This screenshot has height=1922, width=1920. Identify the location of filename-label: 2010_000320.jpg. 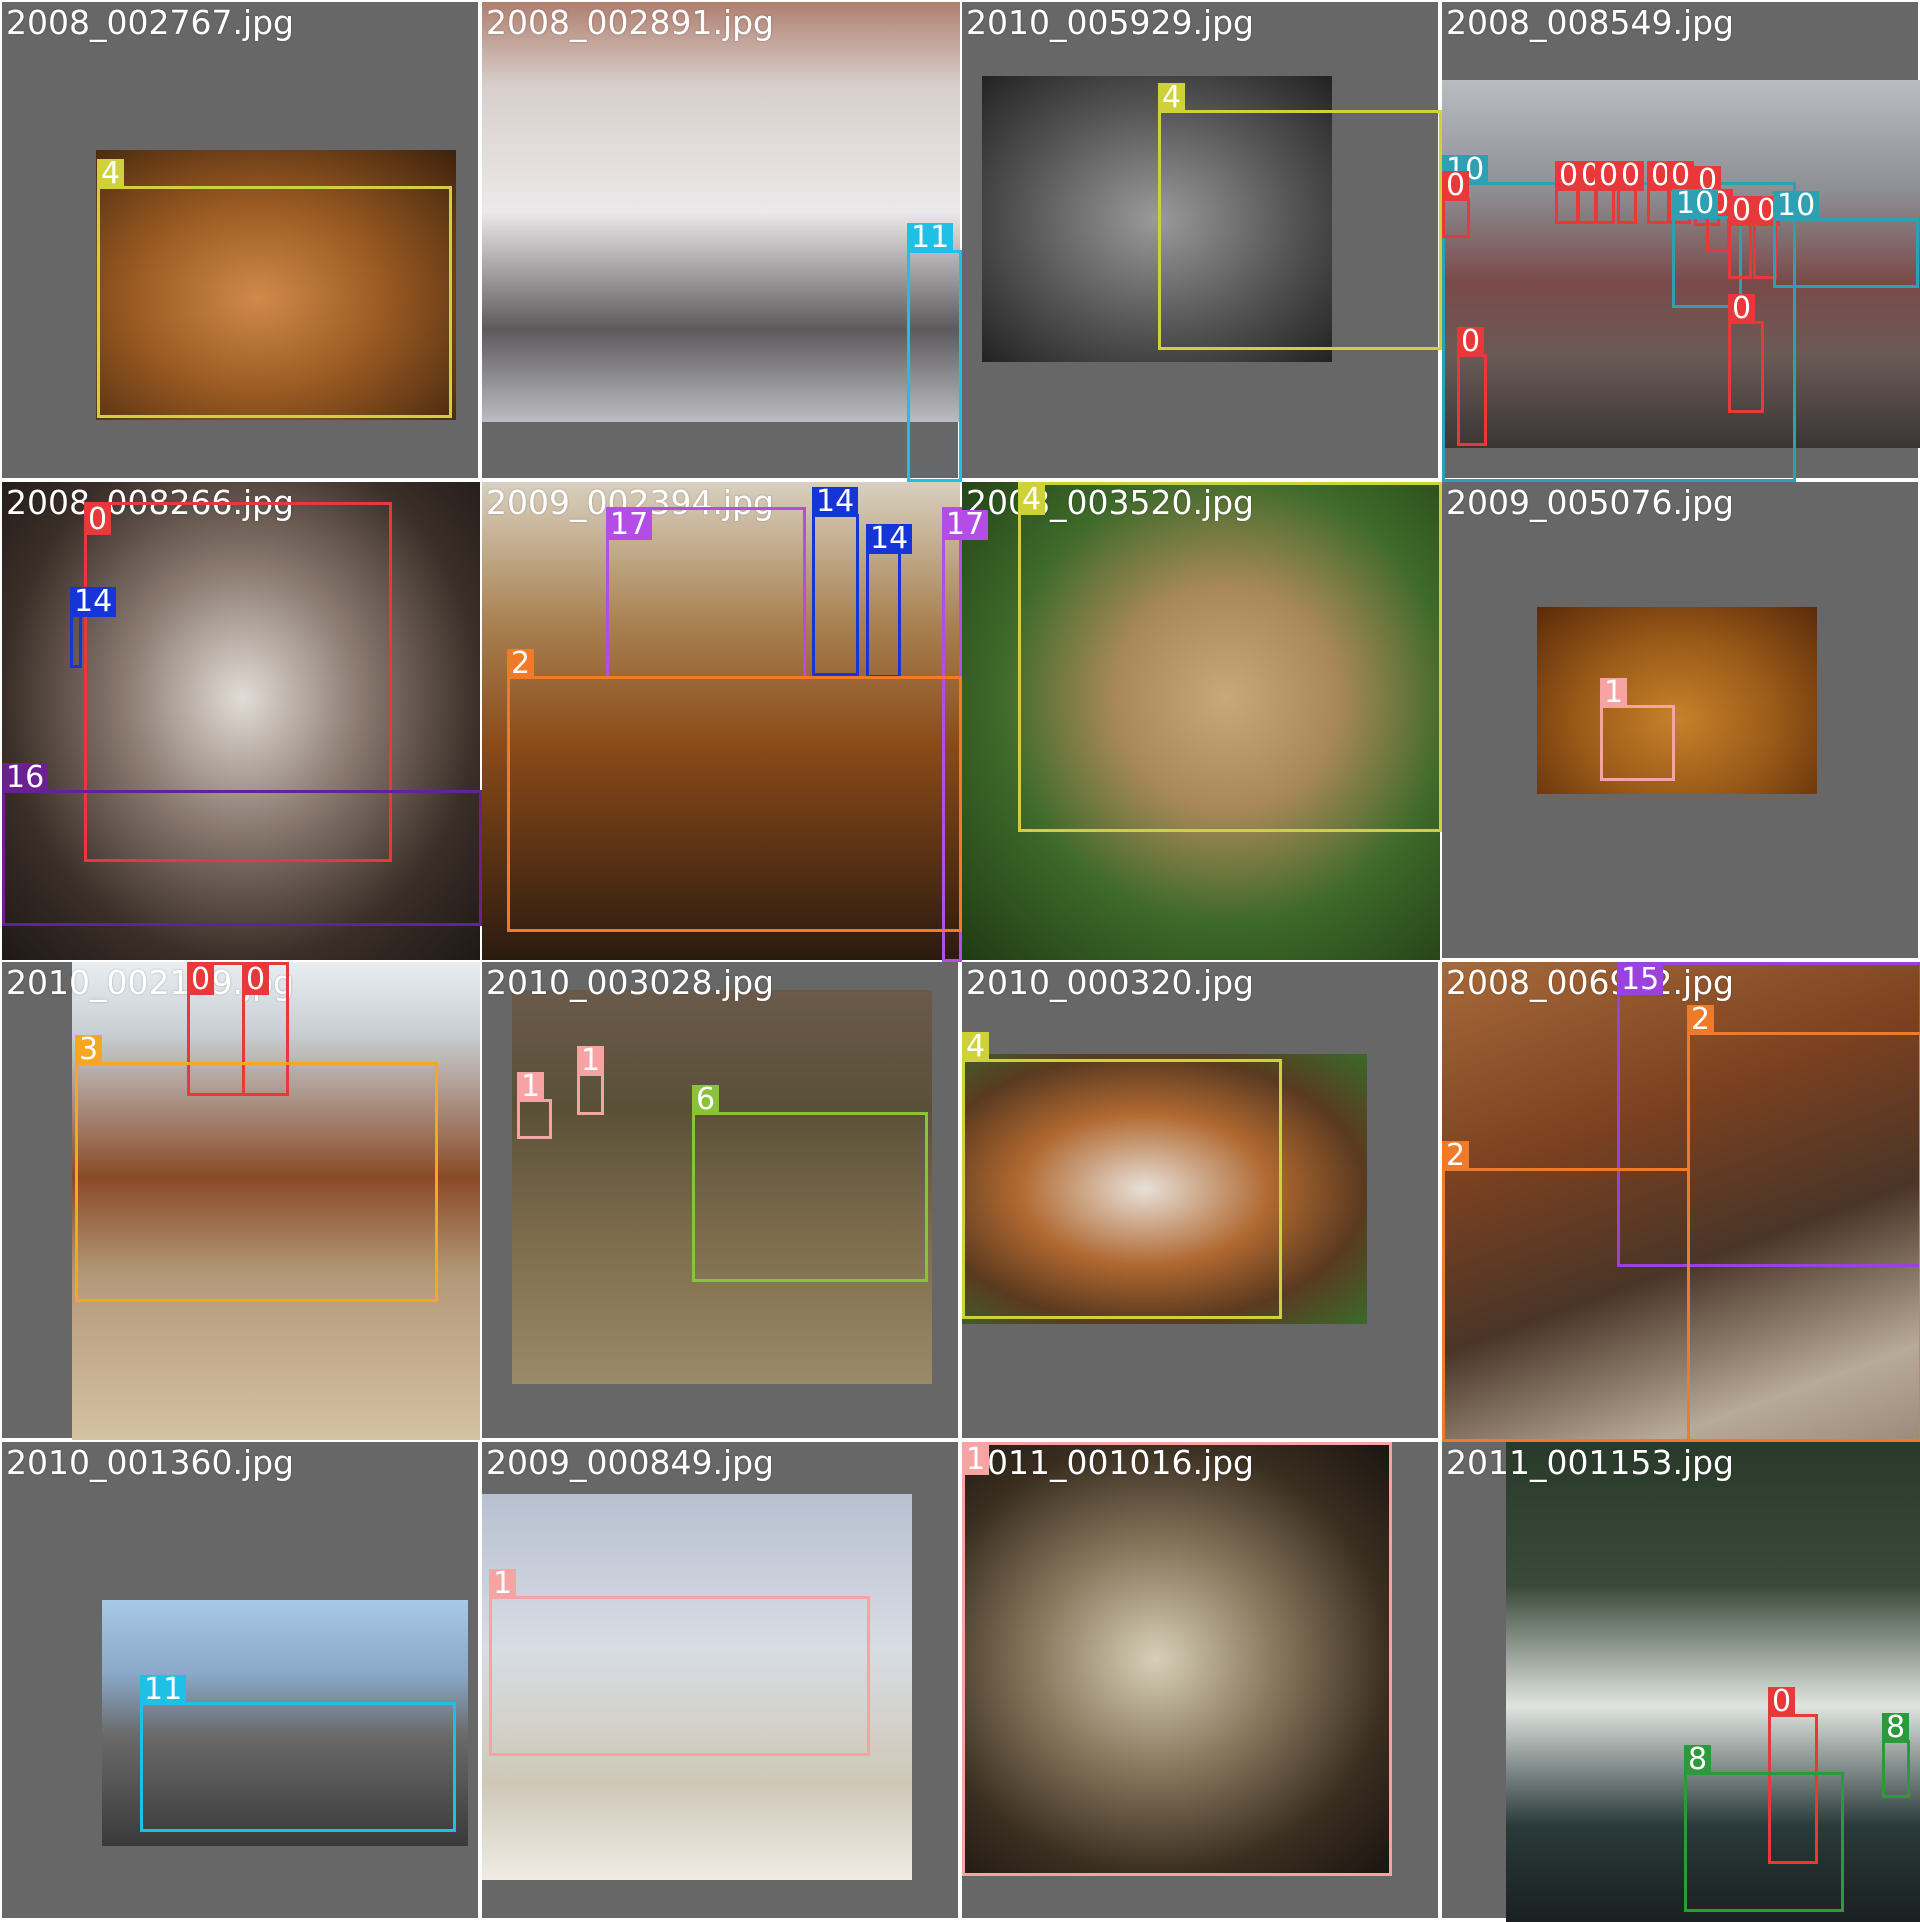
(1110, 982).